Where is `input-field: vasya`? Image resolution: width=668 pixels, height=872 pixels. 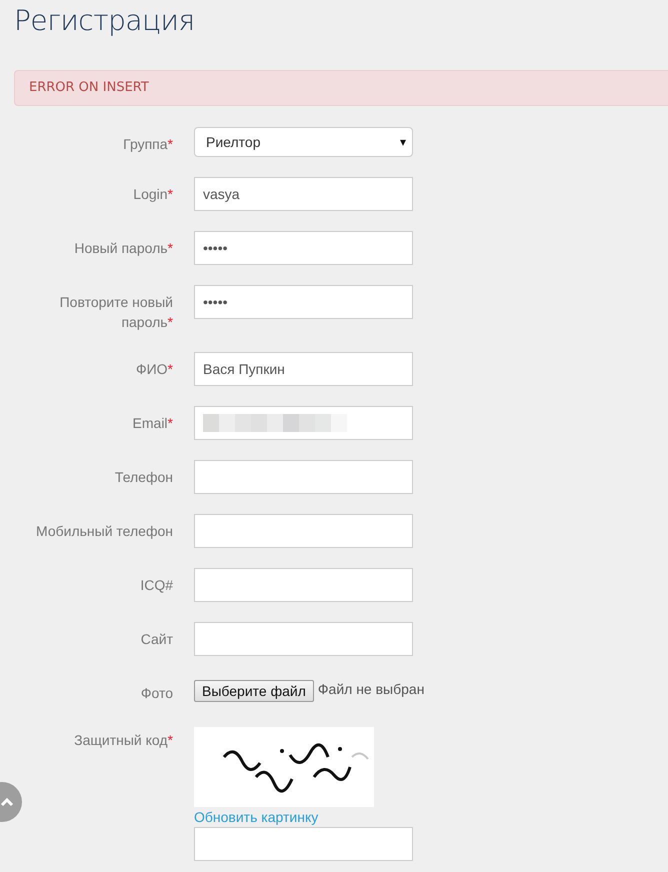 input-field: vasya is located at coordinates (303, 194).